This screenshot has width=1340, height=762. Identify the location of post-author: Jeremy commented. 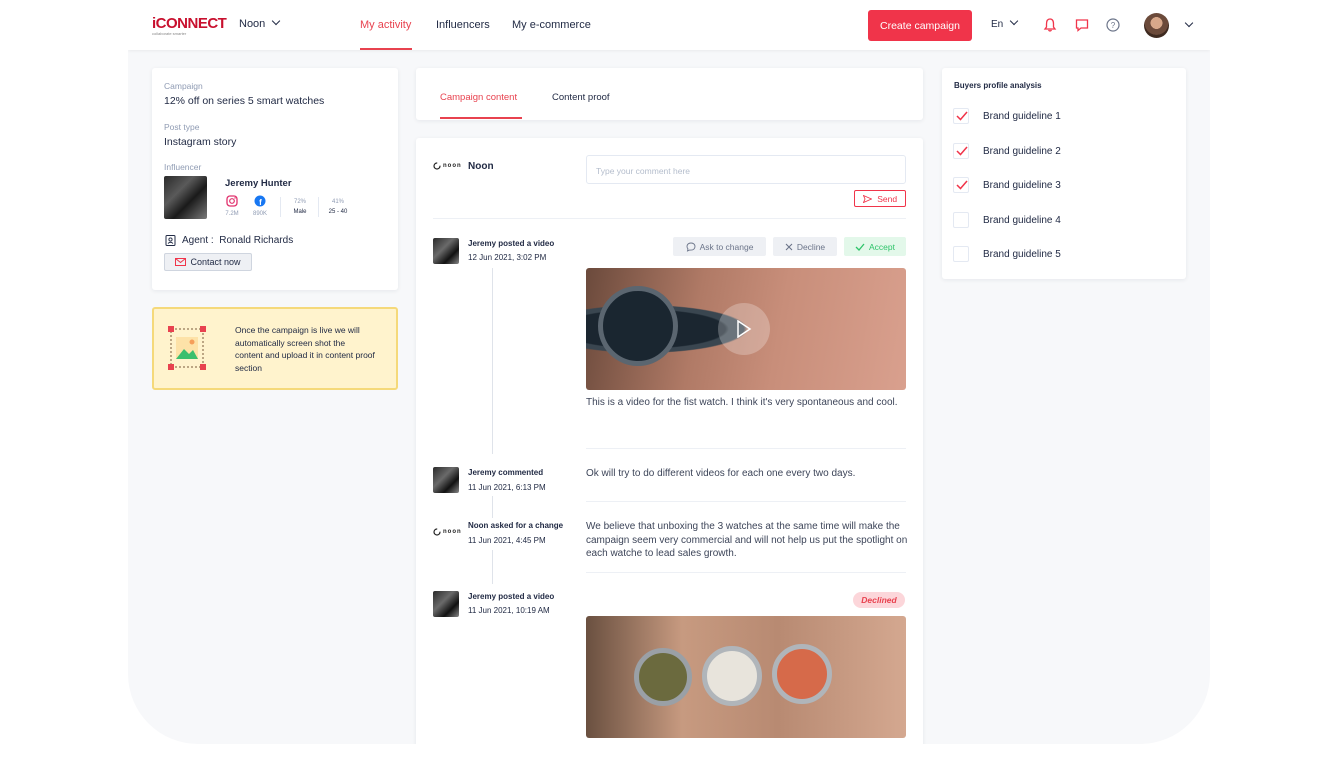
(506, 472).